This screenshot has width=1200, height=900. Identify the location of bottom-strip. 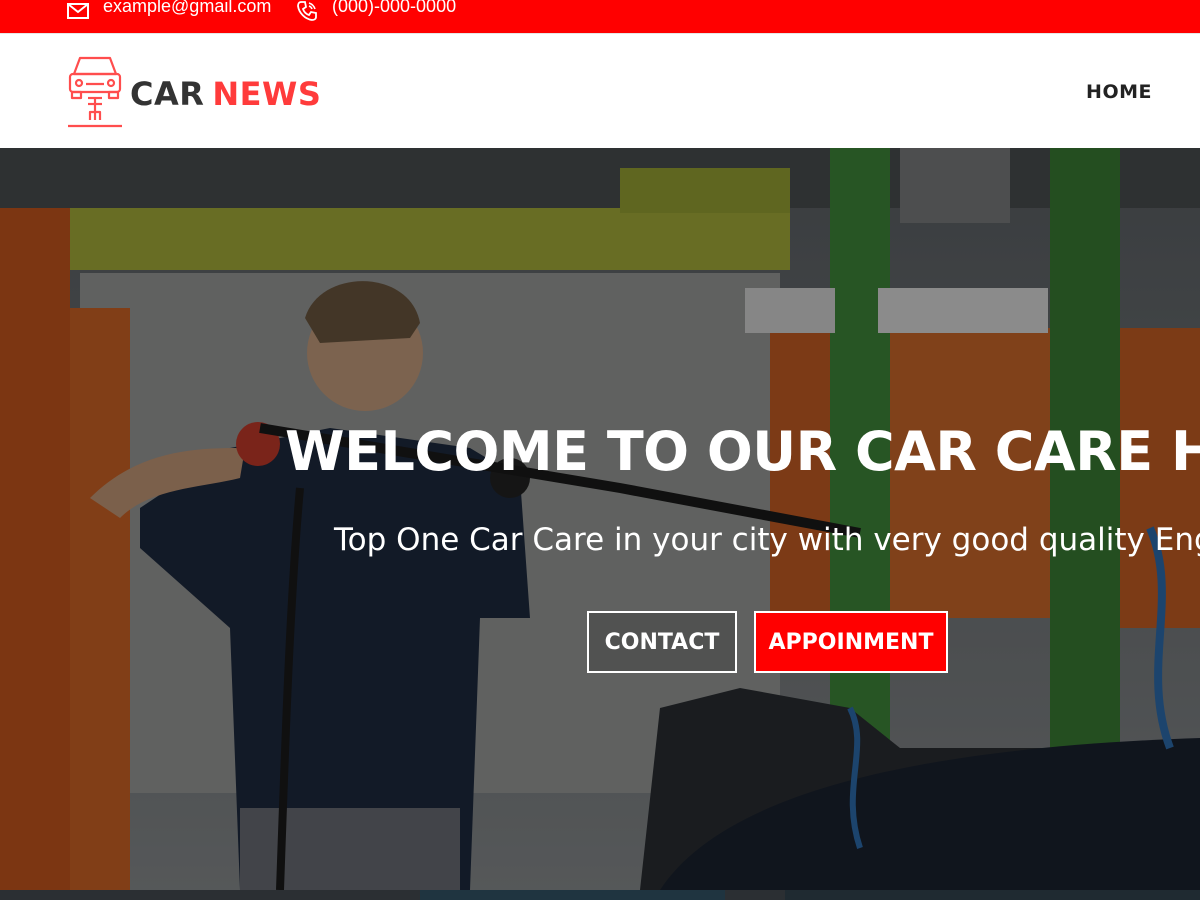
(600, 895).